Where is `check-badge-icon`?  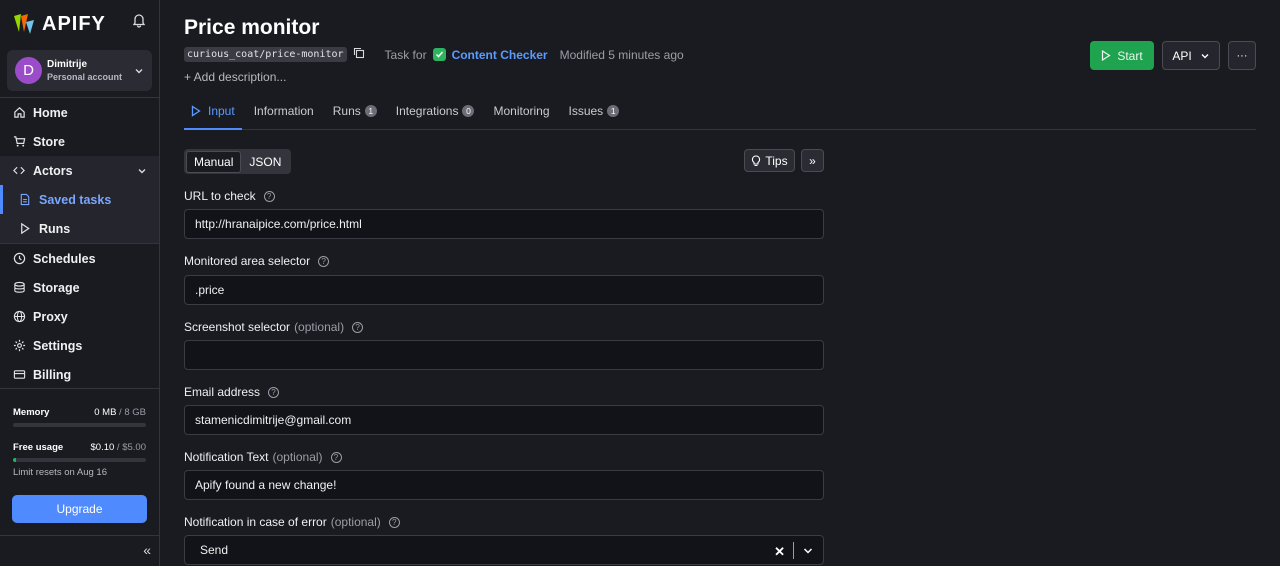
check-badge-icon is located at coordinates (439, 54).